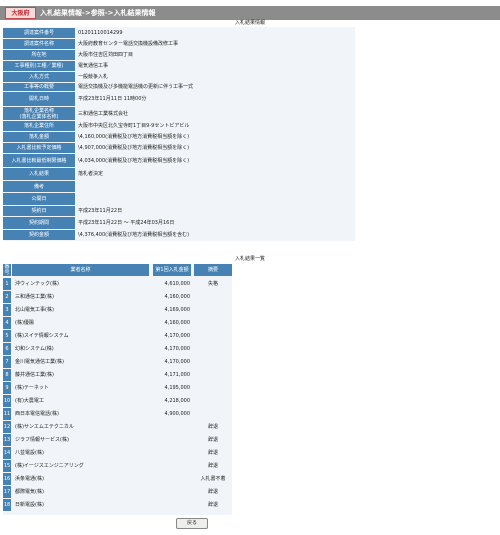  I want to click on bid-amount: 4,218,000, so click(177, 401).